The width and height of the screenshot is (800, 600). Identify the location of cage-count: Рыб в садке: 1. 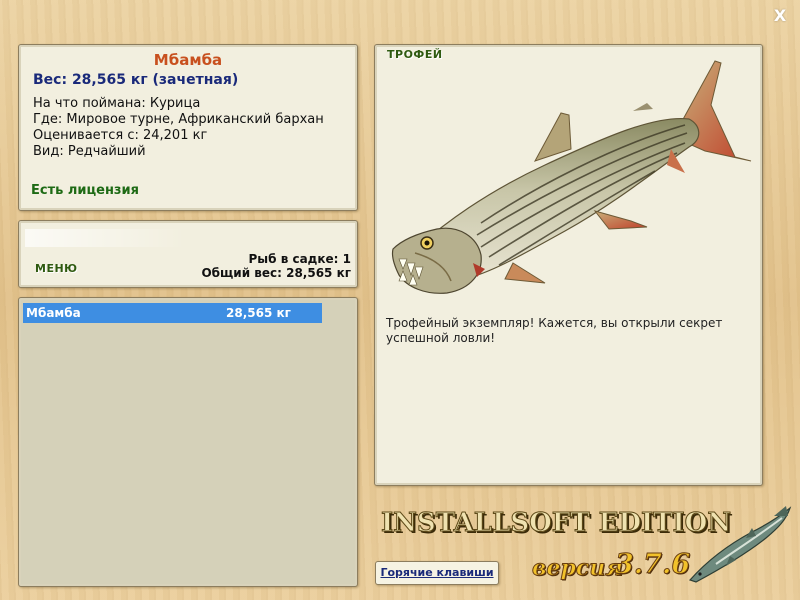
(300, 259).